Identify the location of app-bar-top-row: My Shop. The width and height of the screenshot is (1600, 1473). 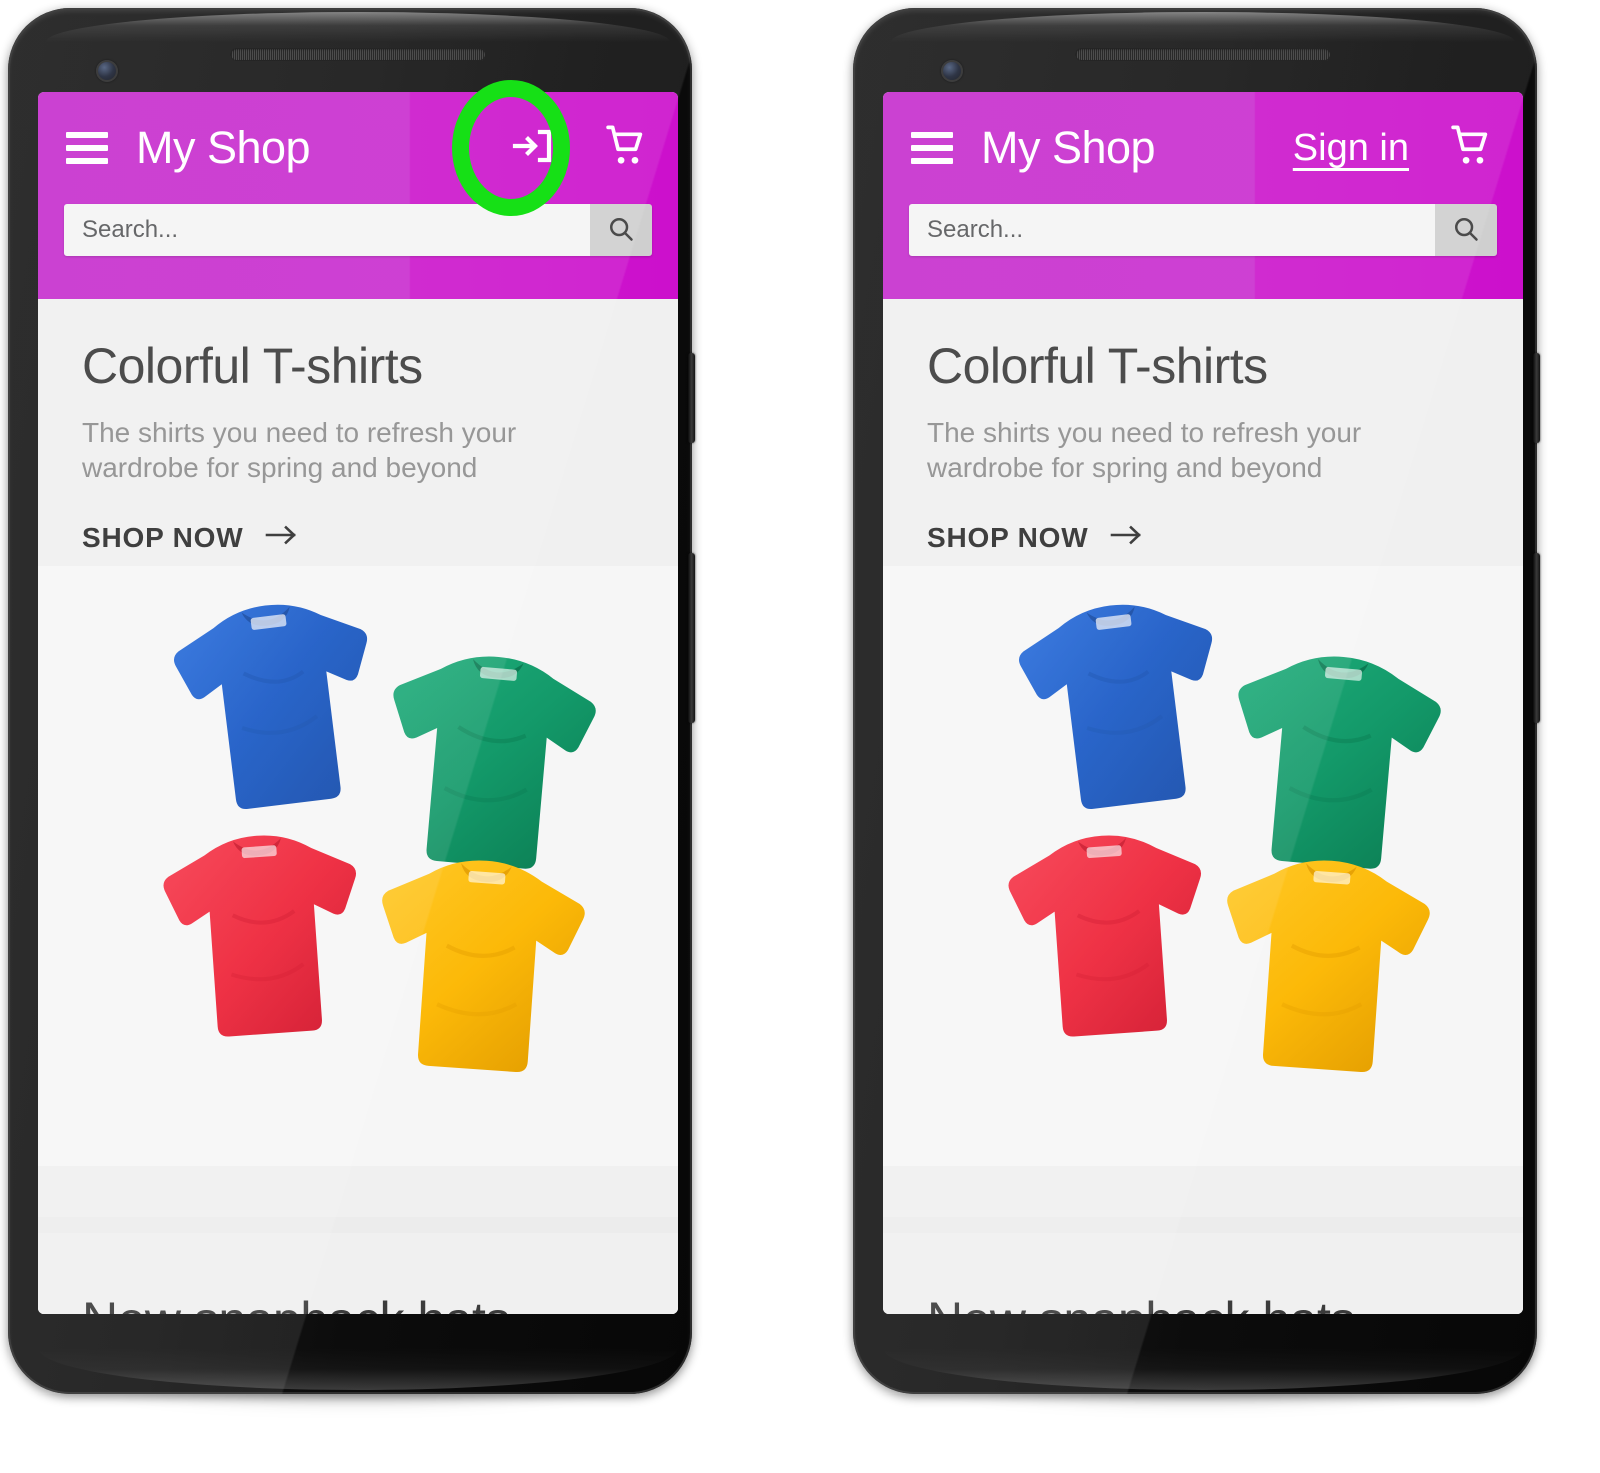
(358, 148).